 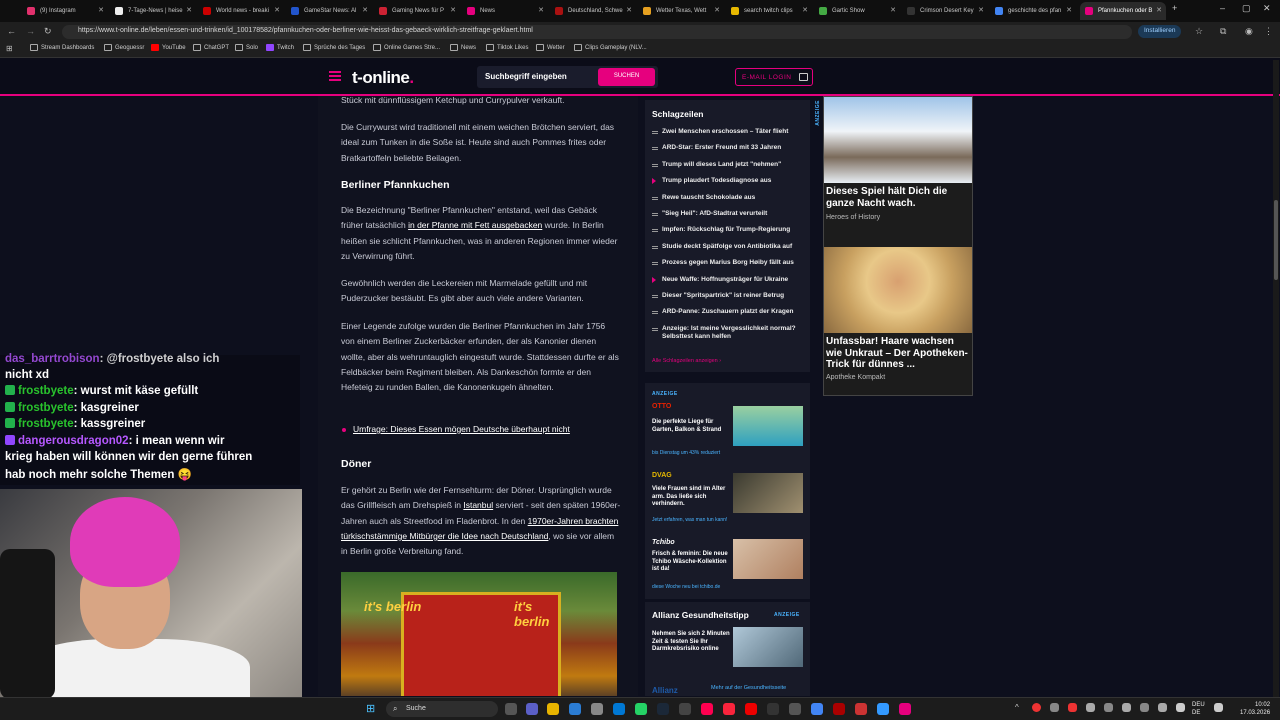 I want to click on ad-image-hair, so click(x=898, y=290).